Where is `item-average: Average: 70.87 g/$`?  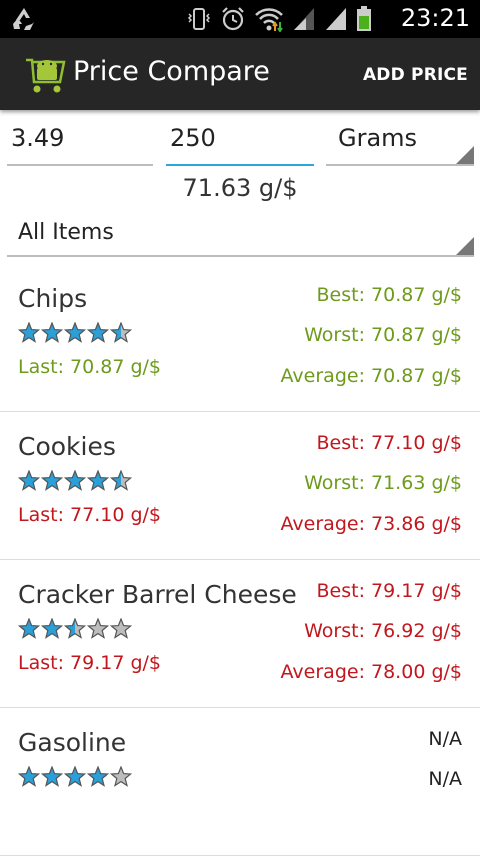 item-average: Average: 70.87 g/$ is located at coordinates (371, 376).